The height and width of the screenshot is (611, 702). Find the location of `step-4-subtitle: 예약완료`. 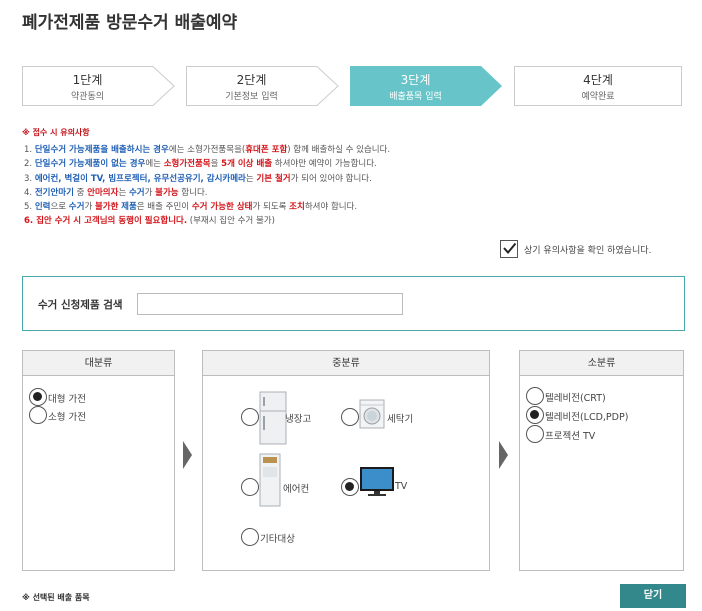

step-4-subtitle: 예약완료 is located at coordinates (598, 97).